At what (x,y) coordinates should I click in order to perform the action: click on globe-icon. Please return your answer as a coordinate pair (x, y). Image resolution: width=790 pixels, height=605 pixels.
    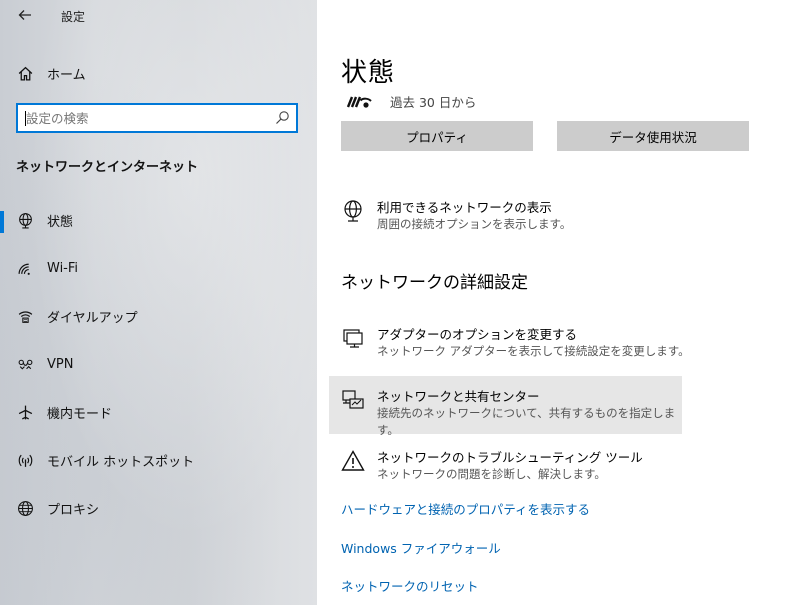
    Looking at the image, I should click on (25, 508).